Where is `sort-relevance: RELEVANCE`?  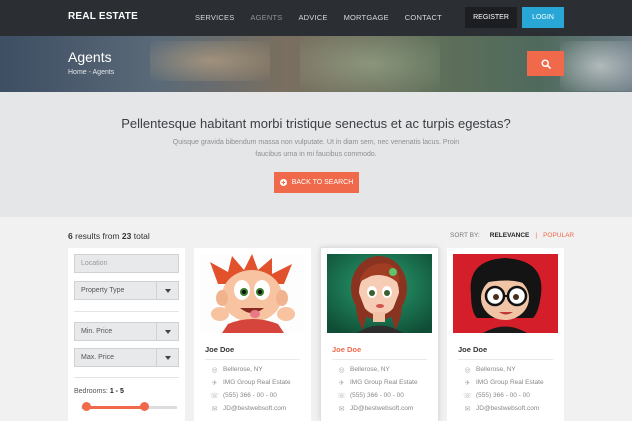 sort-relevance: RELEVANCE is located at coordinates (510, 235).